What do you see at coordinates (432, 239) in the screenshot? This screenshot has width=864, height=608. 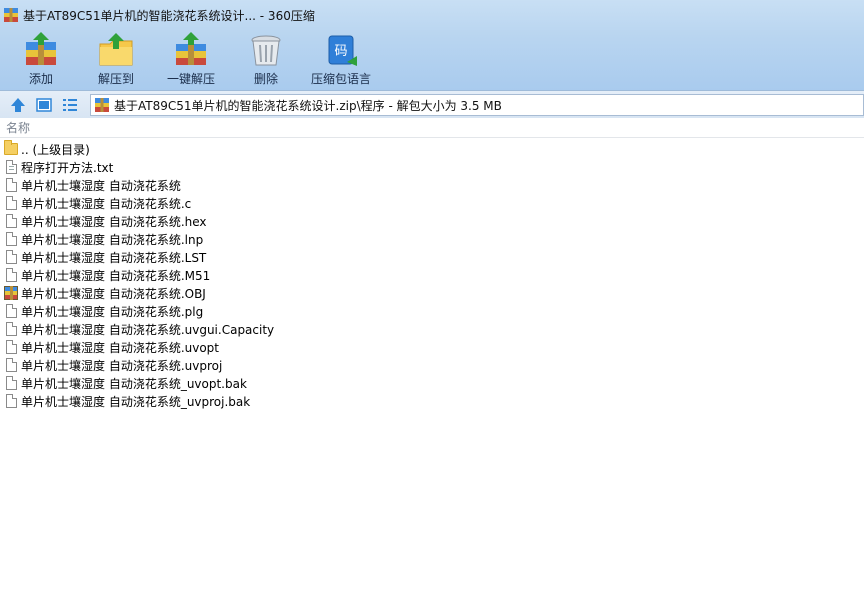 I see `list-item: 单片机士壤湿度 自动浇花系统.lnp` at bounding box center [432, 239].